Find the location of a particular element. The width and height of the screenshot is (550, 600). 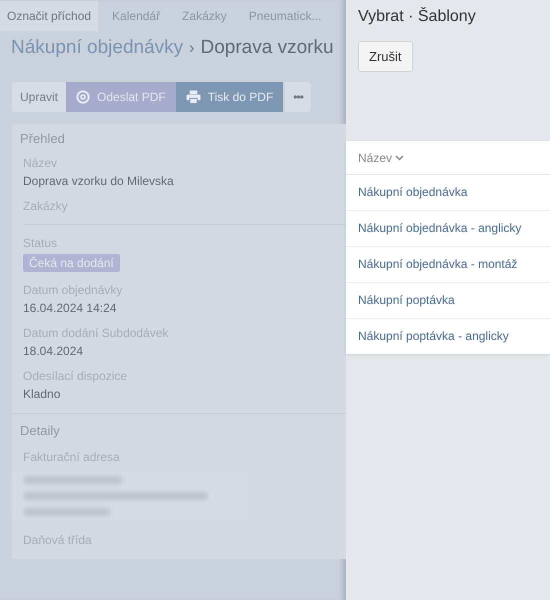

field-value: Doprava vzorku do Milevska is located at coordinates (99, 181).